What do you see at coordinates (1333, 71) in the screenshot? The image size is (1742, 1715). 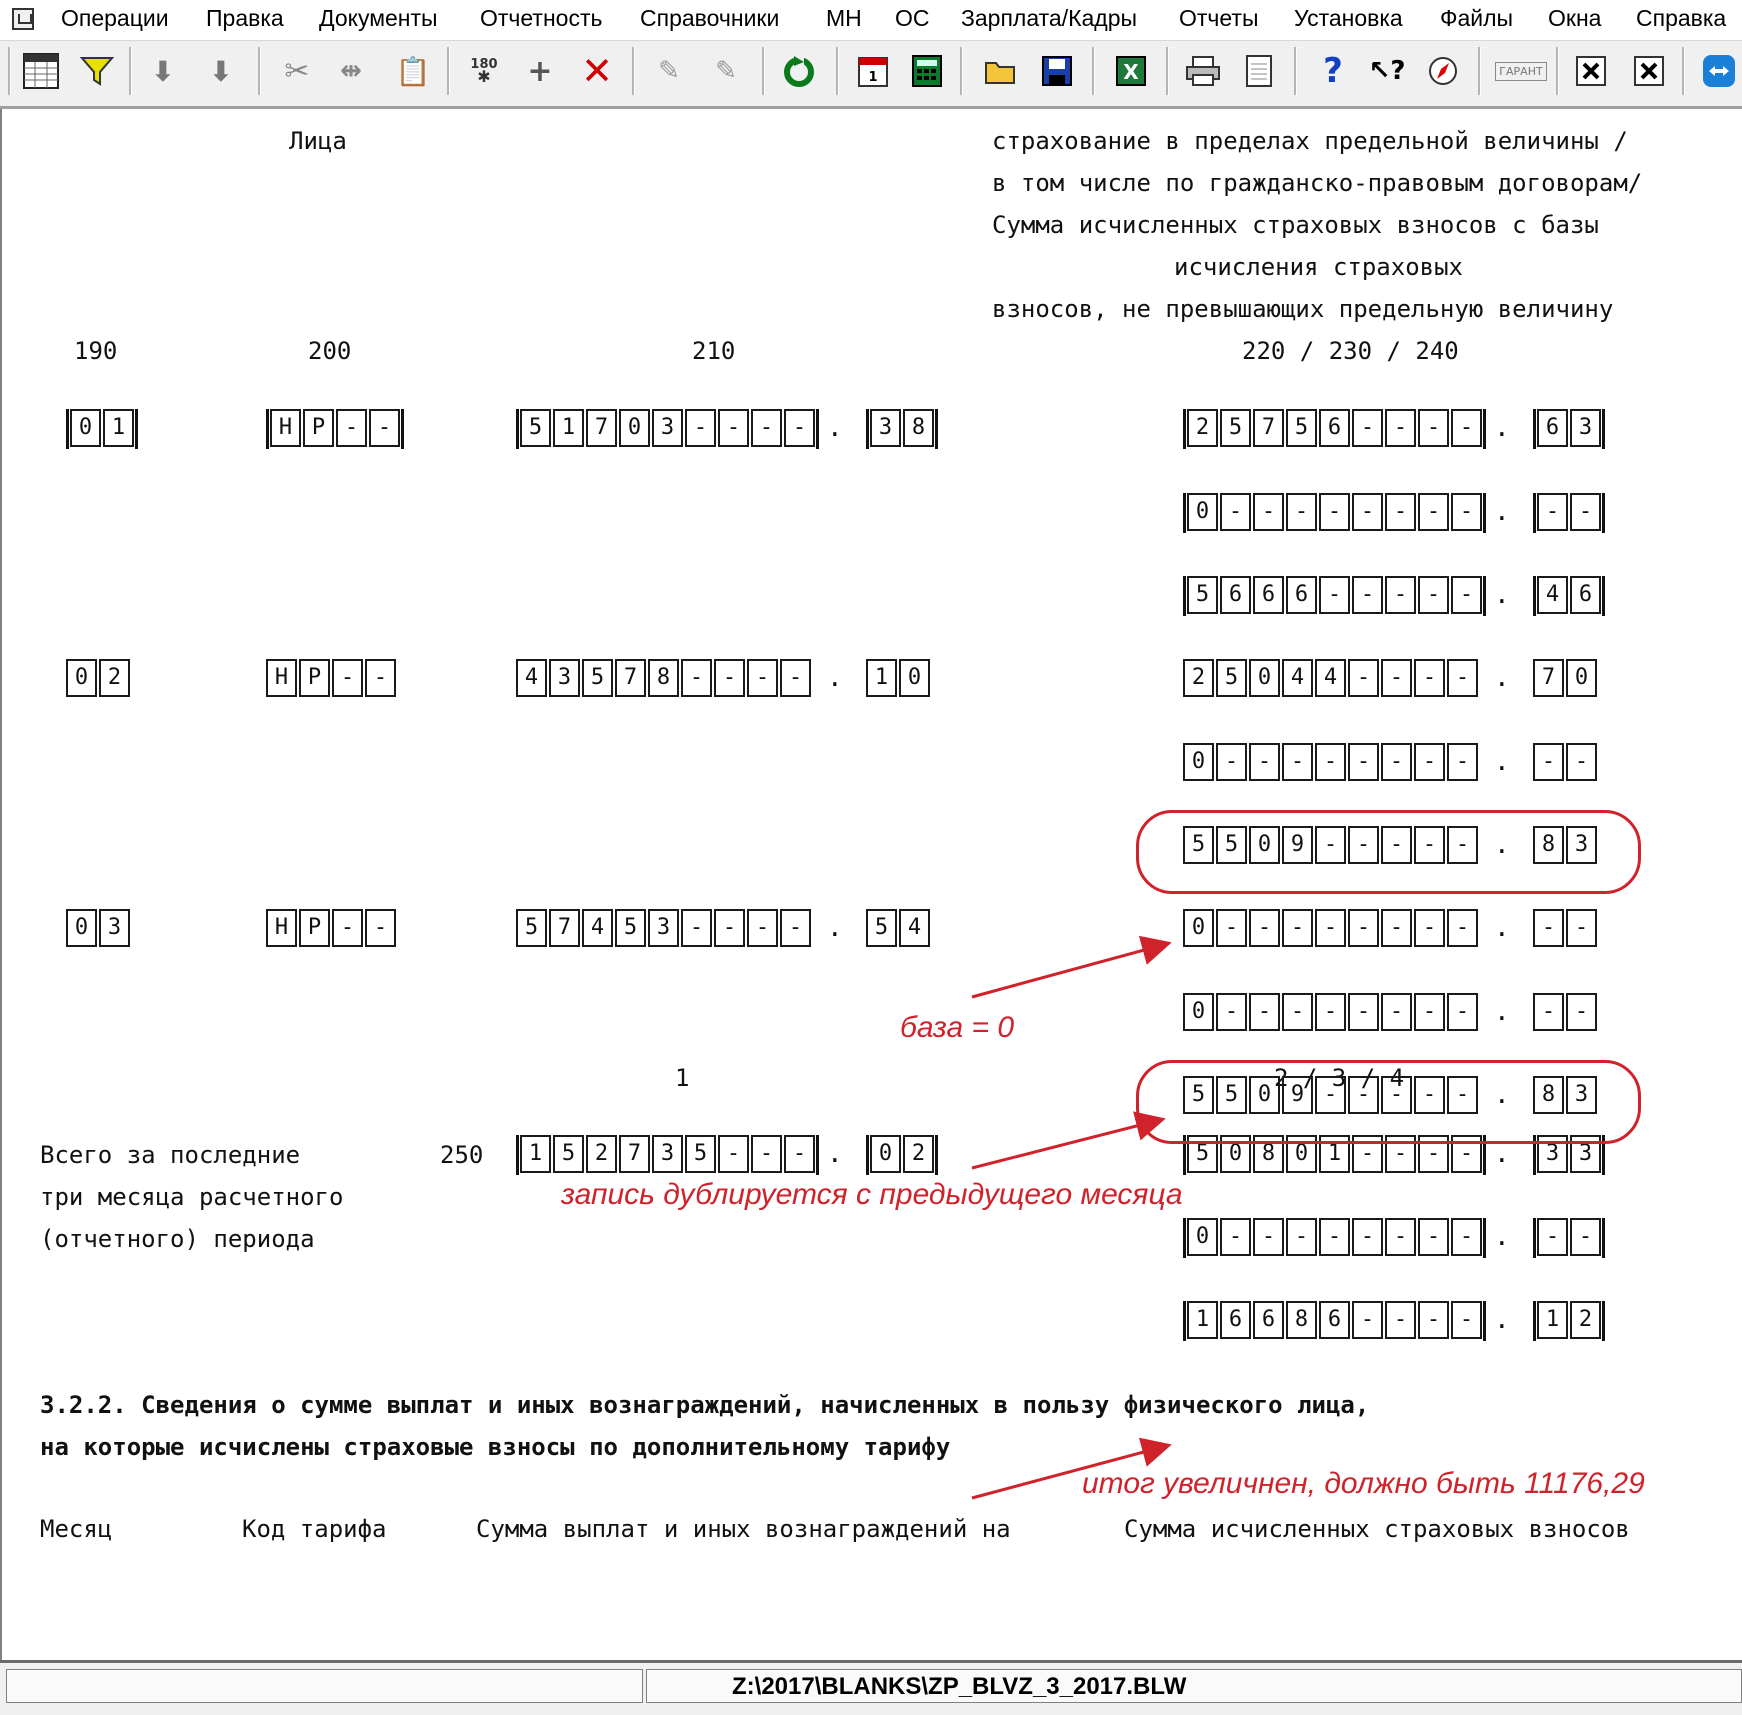 I see `help-icon: ?` at bounding box center [1333, 71].